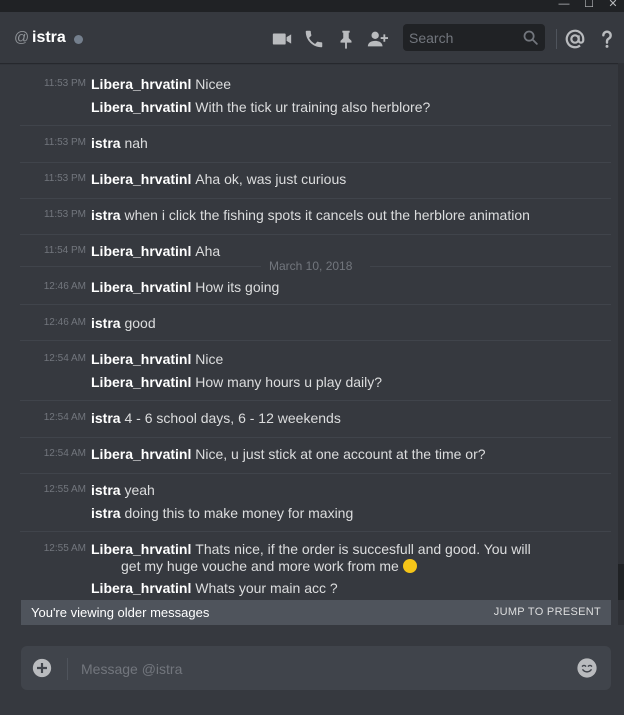  Describe the element at coordinates (556, 39) in the screenshot. I see `header-divider` at that location.